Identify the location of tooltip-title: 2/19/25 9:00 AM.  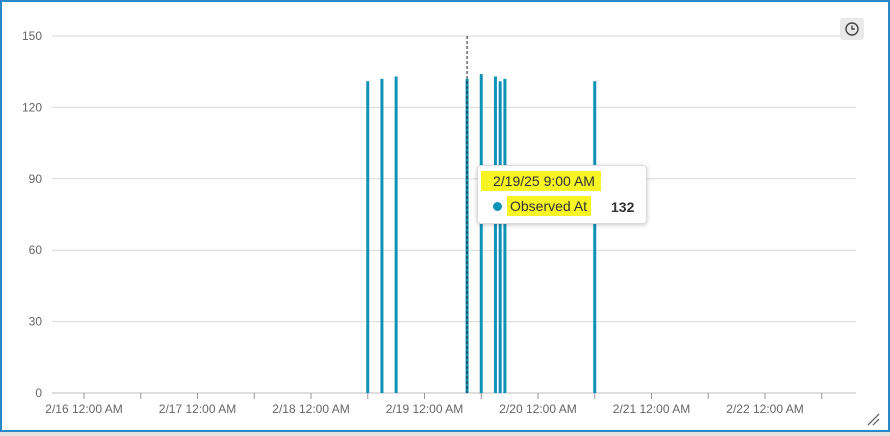
(541, 181).